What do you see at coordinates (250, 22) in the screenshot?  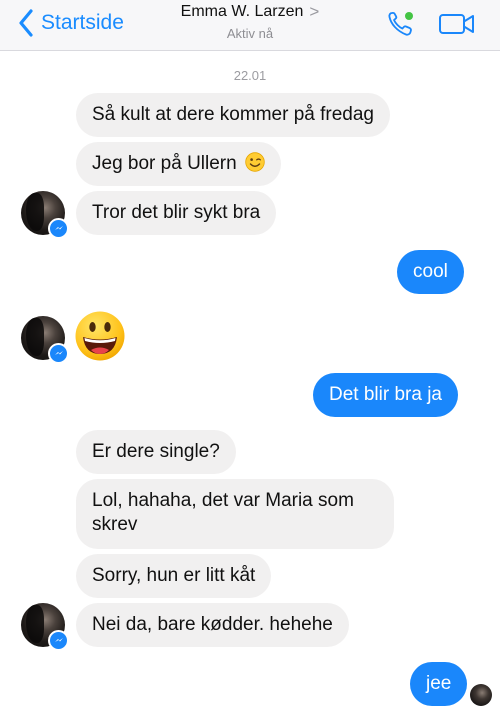 I see `contact-title: Emma W. Larzen > Aktiv nå` at bounding box center [250, 22].